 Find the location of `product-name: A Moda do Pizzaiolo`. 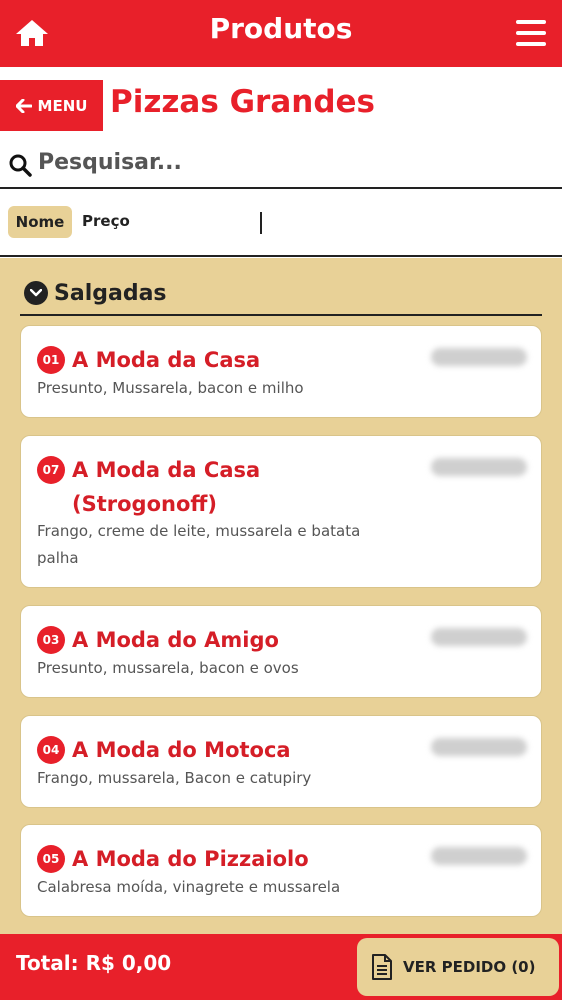

product-name: A Moda do Pizzaiolo is located at coordinates (190, 859).